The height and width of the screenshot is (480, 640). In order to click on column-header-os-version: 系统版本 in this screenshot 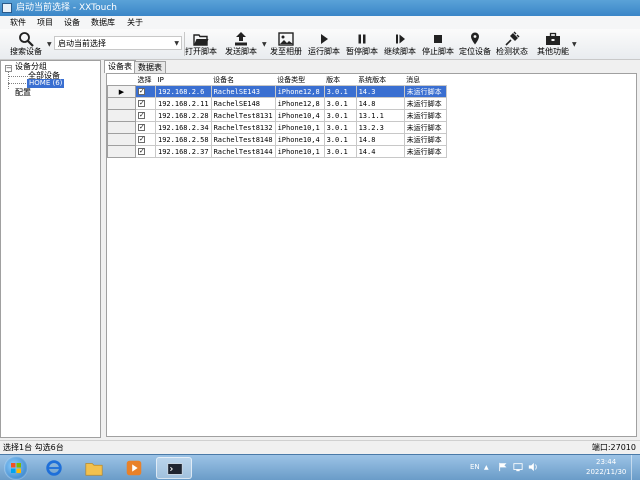, I will do `click(380, 80)`.